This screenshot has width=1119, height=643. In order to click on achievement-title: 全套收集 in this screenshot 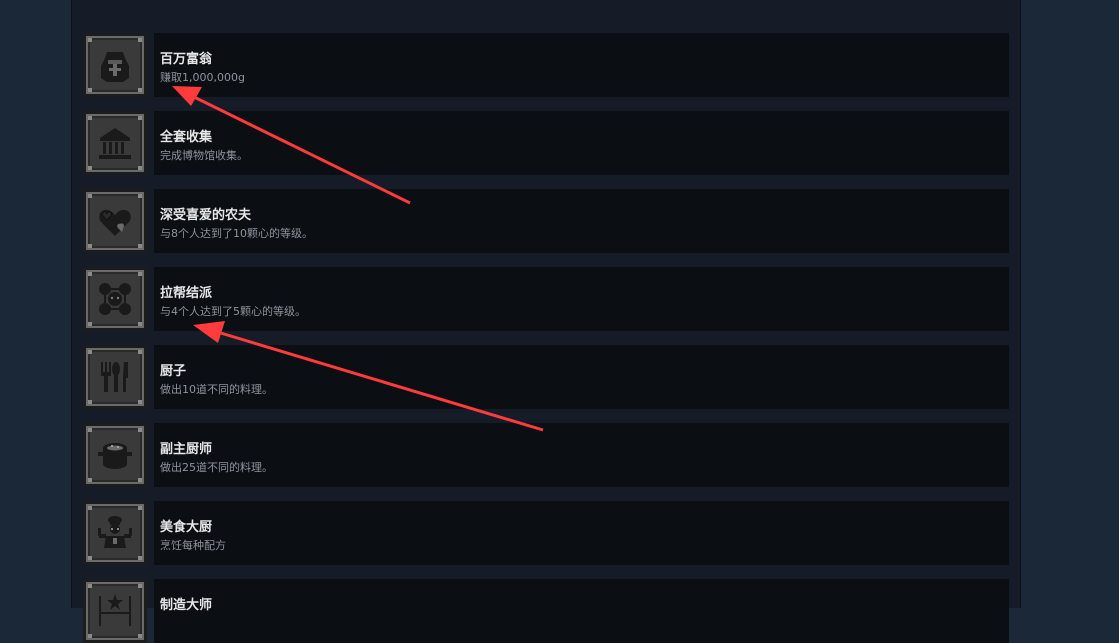, I will do `click(186, 137)`.